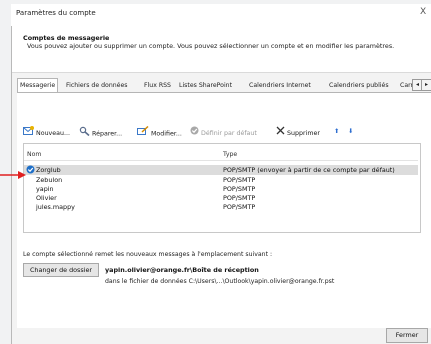 This screenshot has height=344, width=431. I want to click on column-header-name: Nom, so click(34, 154).